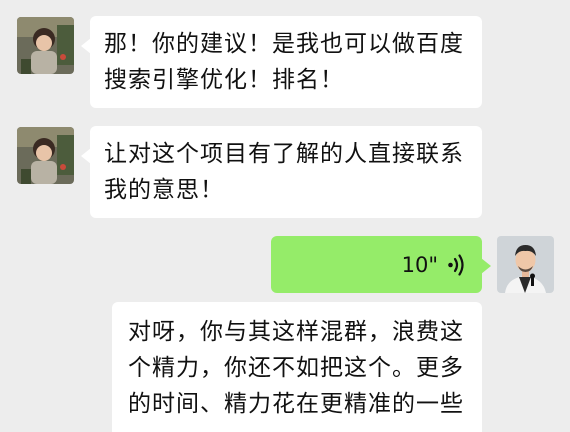 The width and height of the screenshot is (570, 432). What do you see at coordinates (419, 264) in the screenshot?
I see `voice-duration: 10"` at bounding box center [419, 264].